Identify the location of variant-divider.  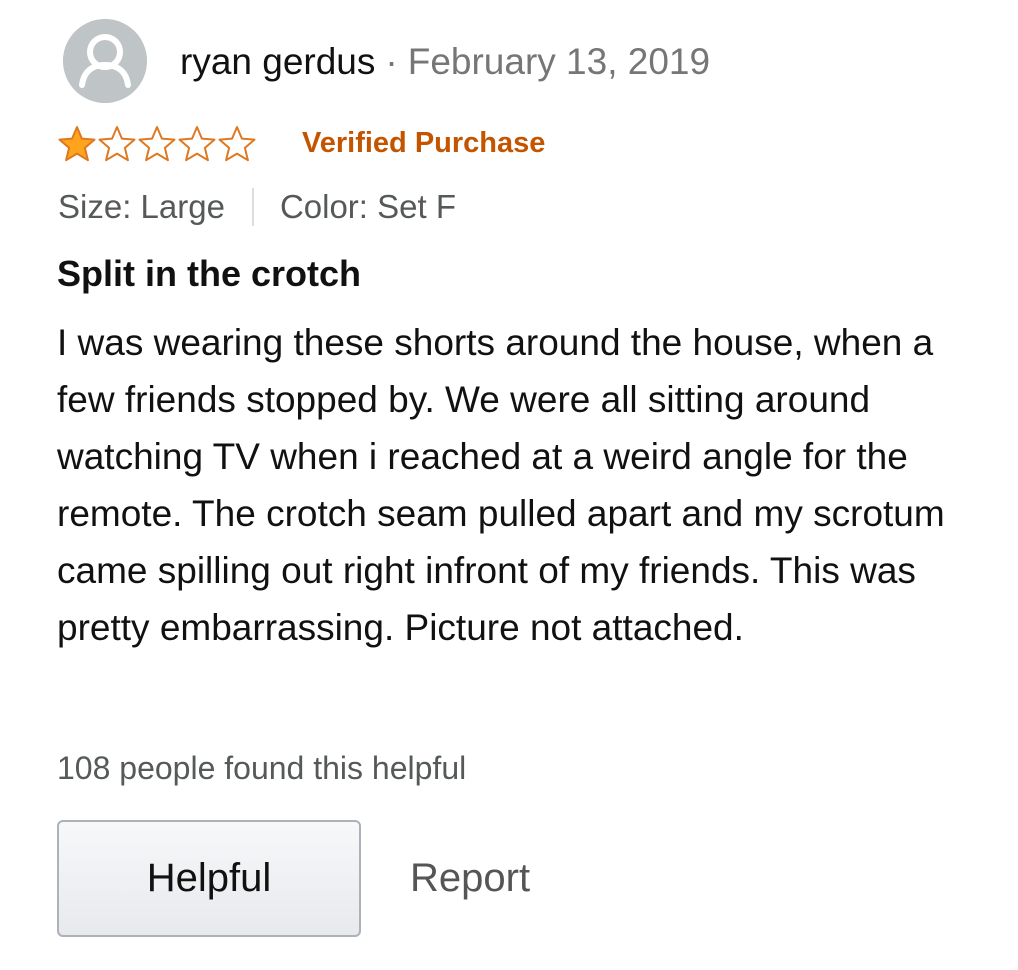
(252, 207).